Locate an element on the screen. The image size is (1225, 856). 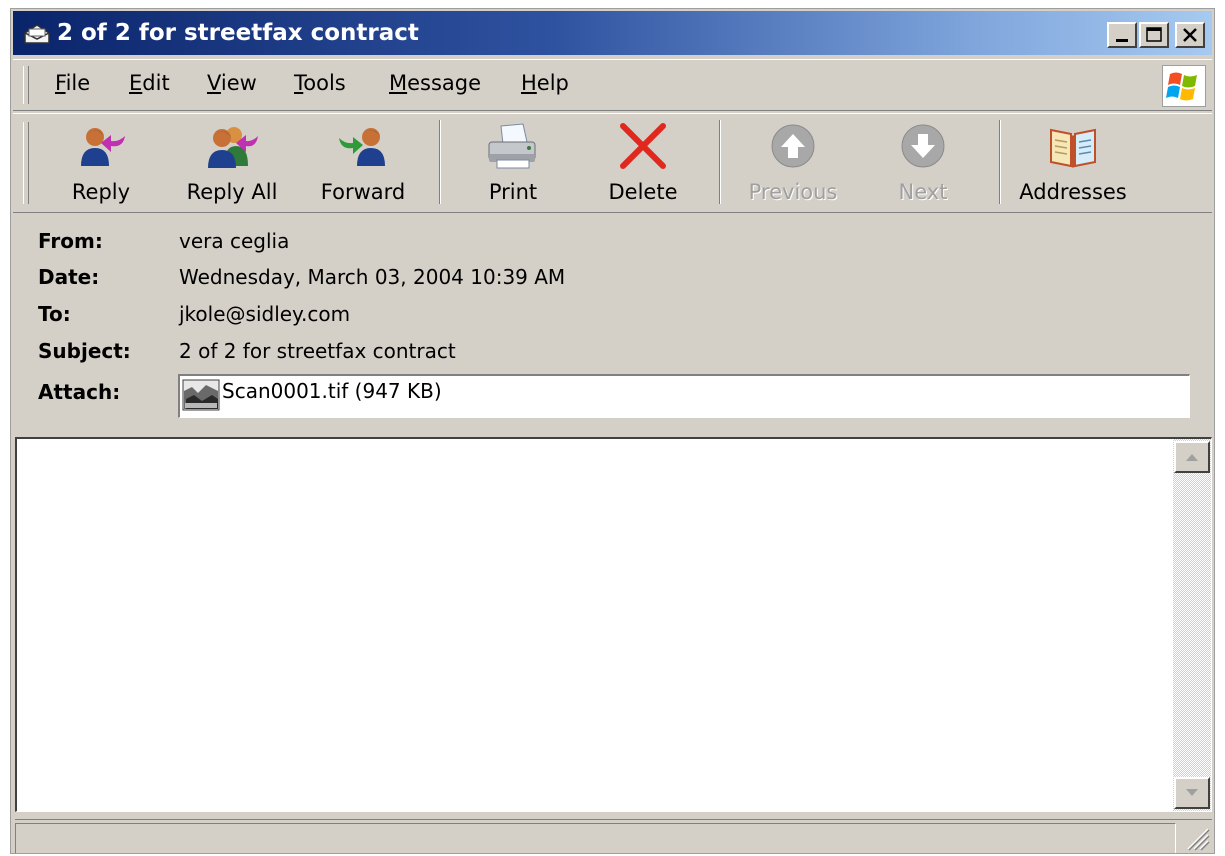
scroll-down-button is located at coordinates (1192, 793).